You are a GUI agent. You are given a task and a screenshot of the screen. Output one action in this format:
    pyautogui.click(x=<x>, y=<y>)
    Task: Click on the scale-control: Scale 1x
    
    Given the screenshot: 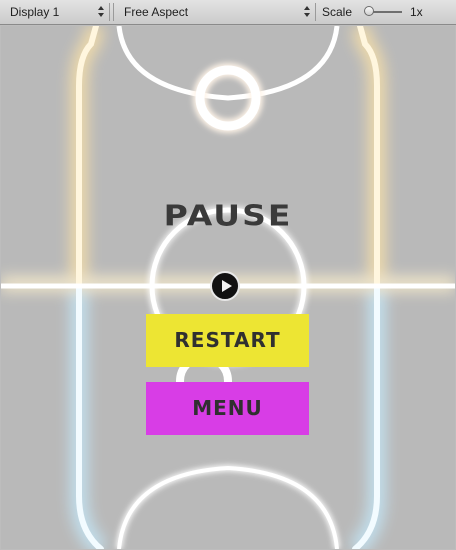 What is the action you would take?
    pyautogui.click(x=388, y=12)
    